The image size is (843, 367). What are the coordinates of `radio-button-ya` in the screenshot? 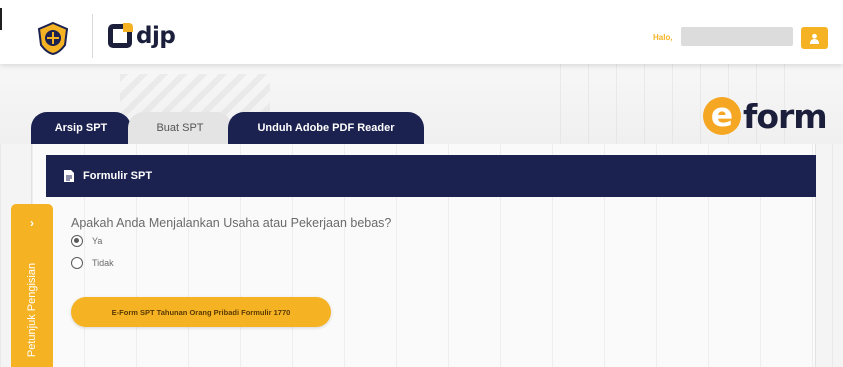 It's located at (77, 241).